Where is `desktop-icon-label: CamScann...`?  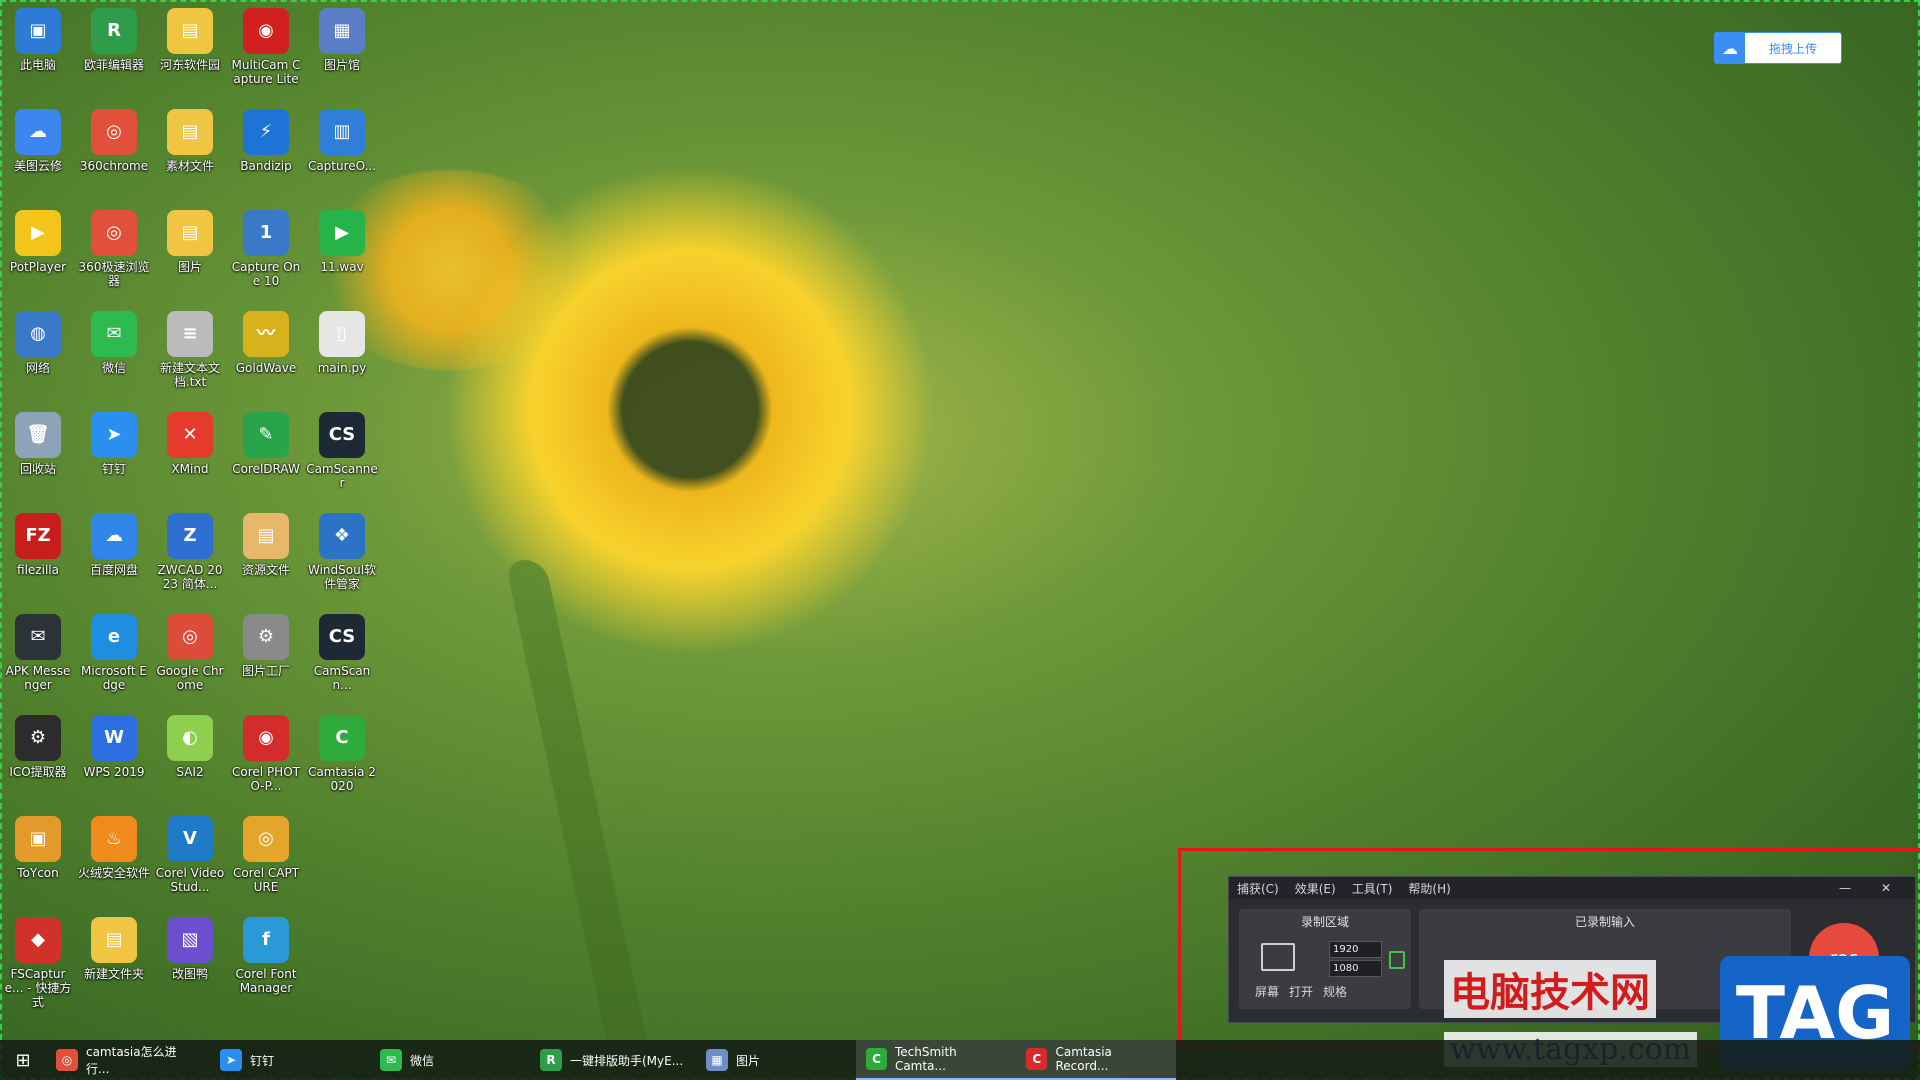
desktop-icon-label: CamScann... is located at coordinates (342, 678).